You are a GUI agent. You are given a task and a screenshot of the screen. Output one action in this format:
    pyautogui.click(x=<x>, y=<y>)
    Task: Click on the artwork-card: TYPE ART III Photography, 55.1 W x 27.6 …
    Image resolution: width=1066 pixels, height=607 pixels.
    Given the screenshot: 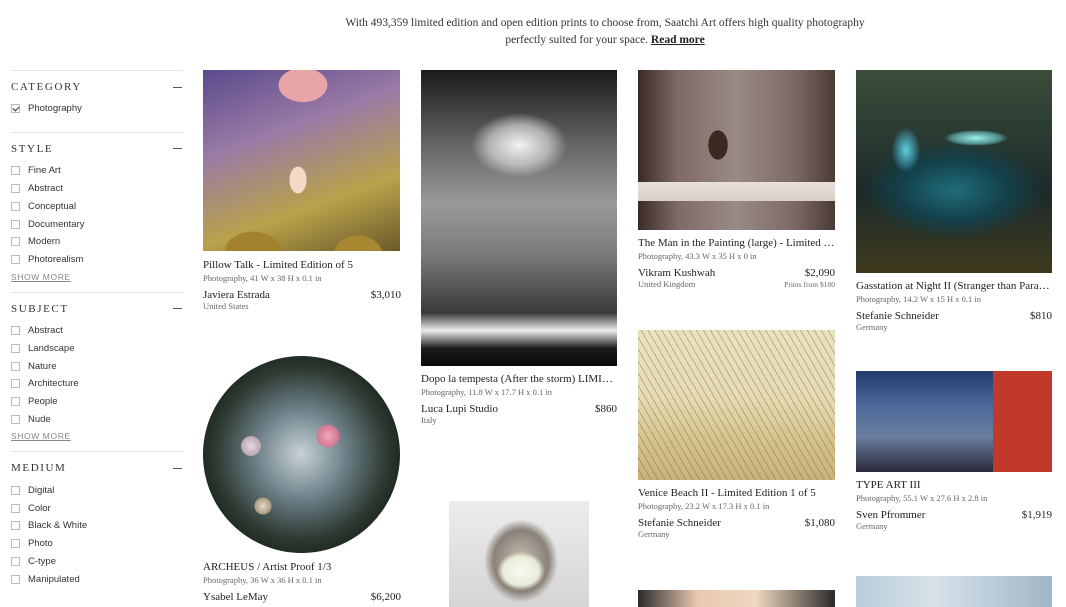 What is the action you would take?
    pyautogui.click(x=954, y=505)
    